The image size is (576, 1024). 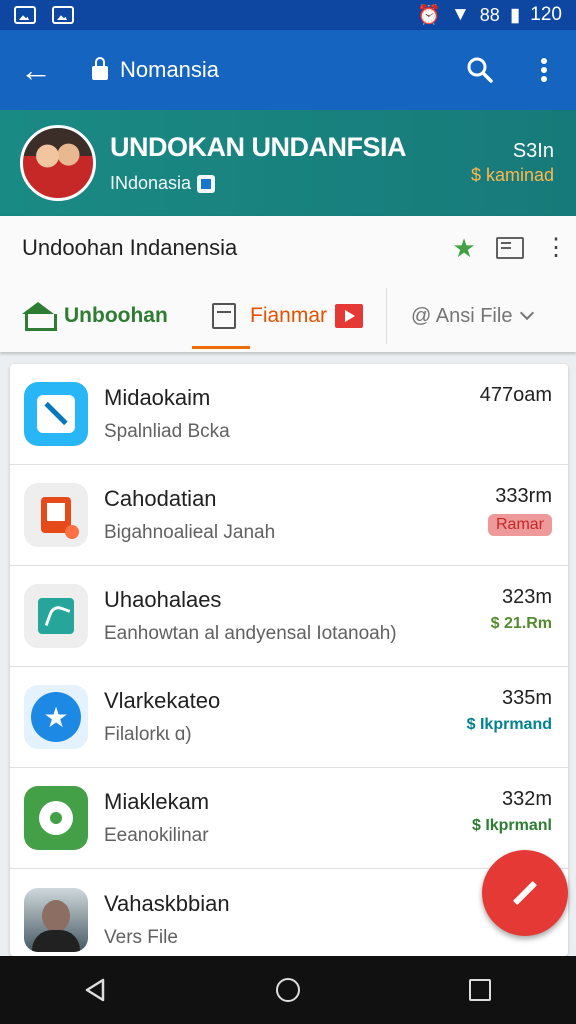 I want to click on item-subtitle: Spalnliad Bcka, so click(x=167, y=431).